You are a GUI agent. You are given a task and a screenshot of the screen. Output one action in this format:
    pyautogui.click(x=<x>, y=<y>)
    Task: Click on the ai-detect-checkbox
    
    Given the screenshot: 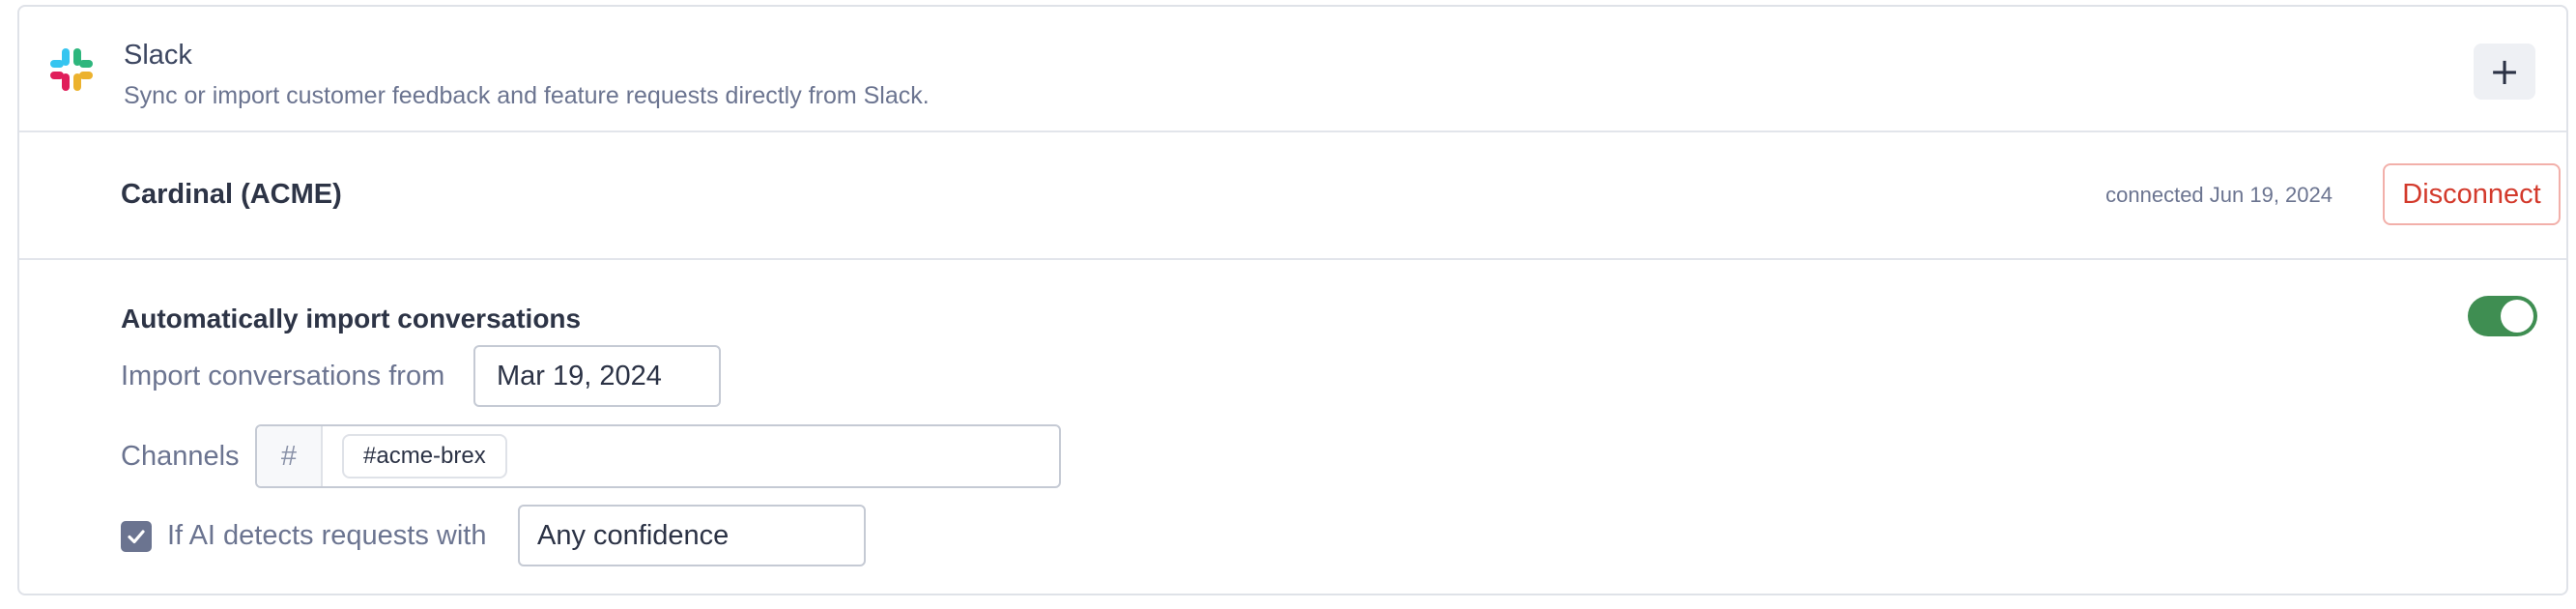 What is the action you would take?
    pyautogui.click(x=136, y=536)
    